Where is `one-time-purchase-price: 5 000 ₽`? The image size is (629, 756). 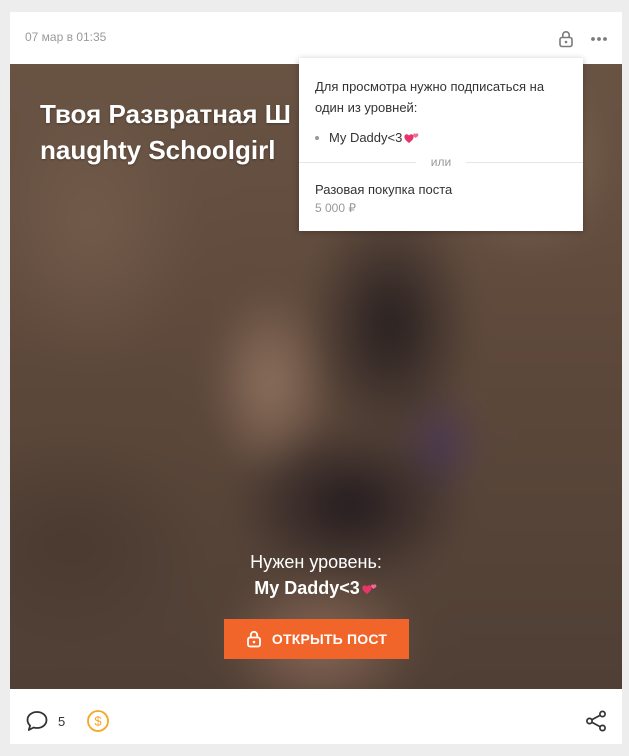 one-time-purchase-price: 5 000 ₽ is located at coordinates (335, 208).